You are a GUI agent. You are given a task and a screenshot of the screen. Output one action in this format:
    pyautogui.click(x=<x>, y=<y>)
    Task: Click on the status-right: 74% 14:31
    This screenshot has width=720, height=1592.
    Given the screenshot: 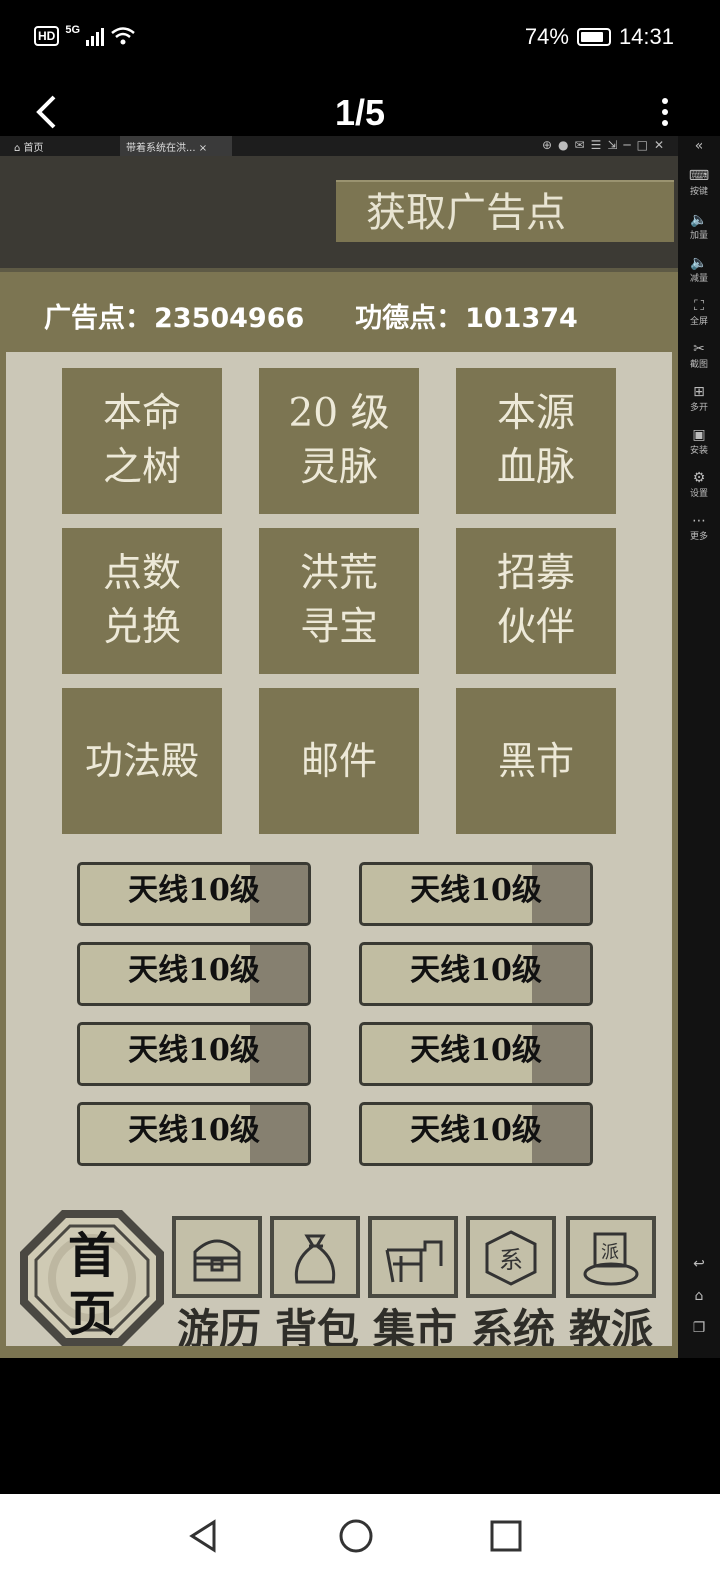 What is the action you would take?
    pyautogui.click(x=599, y=37)
    